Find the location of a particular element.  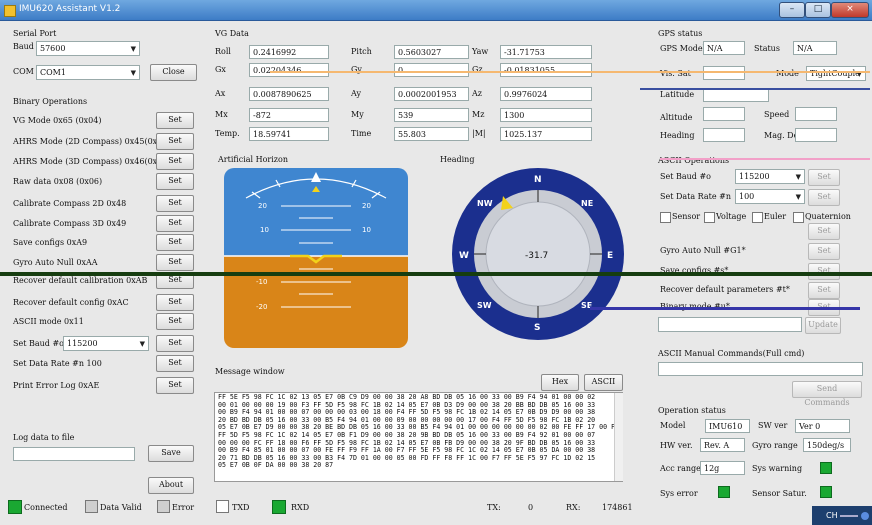

log-file-input is located at coordinates (74, 454).